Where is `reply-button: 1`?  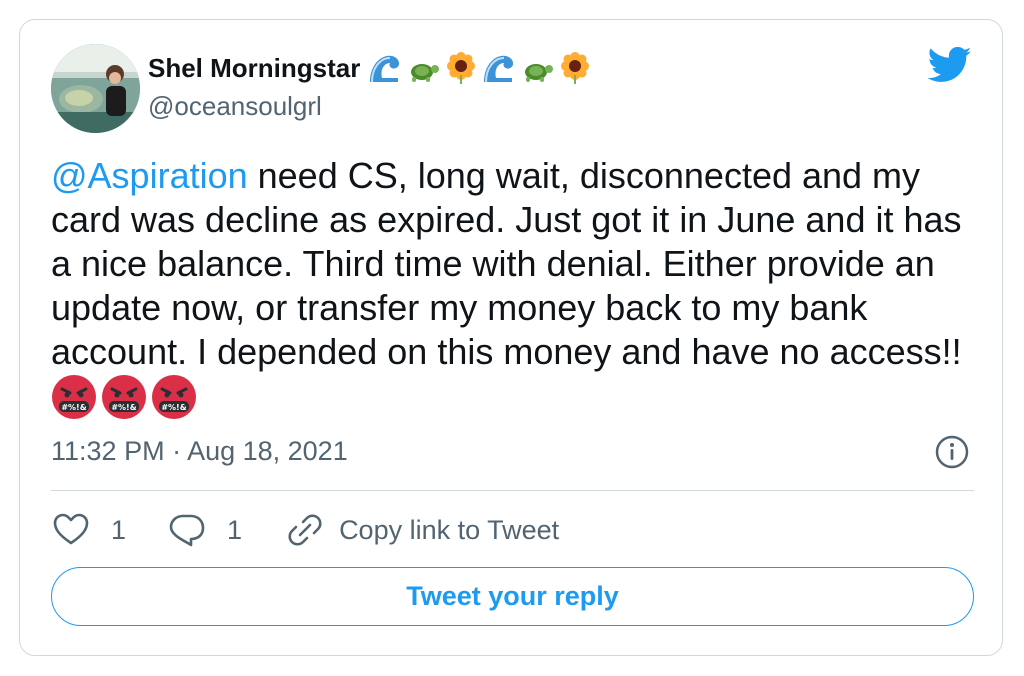
reply-button: 1 is located at coordinates (204, 530).